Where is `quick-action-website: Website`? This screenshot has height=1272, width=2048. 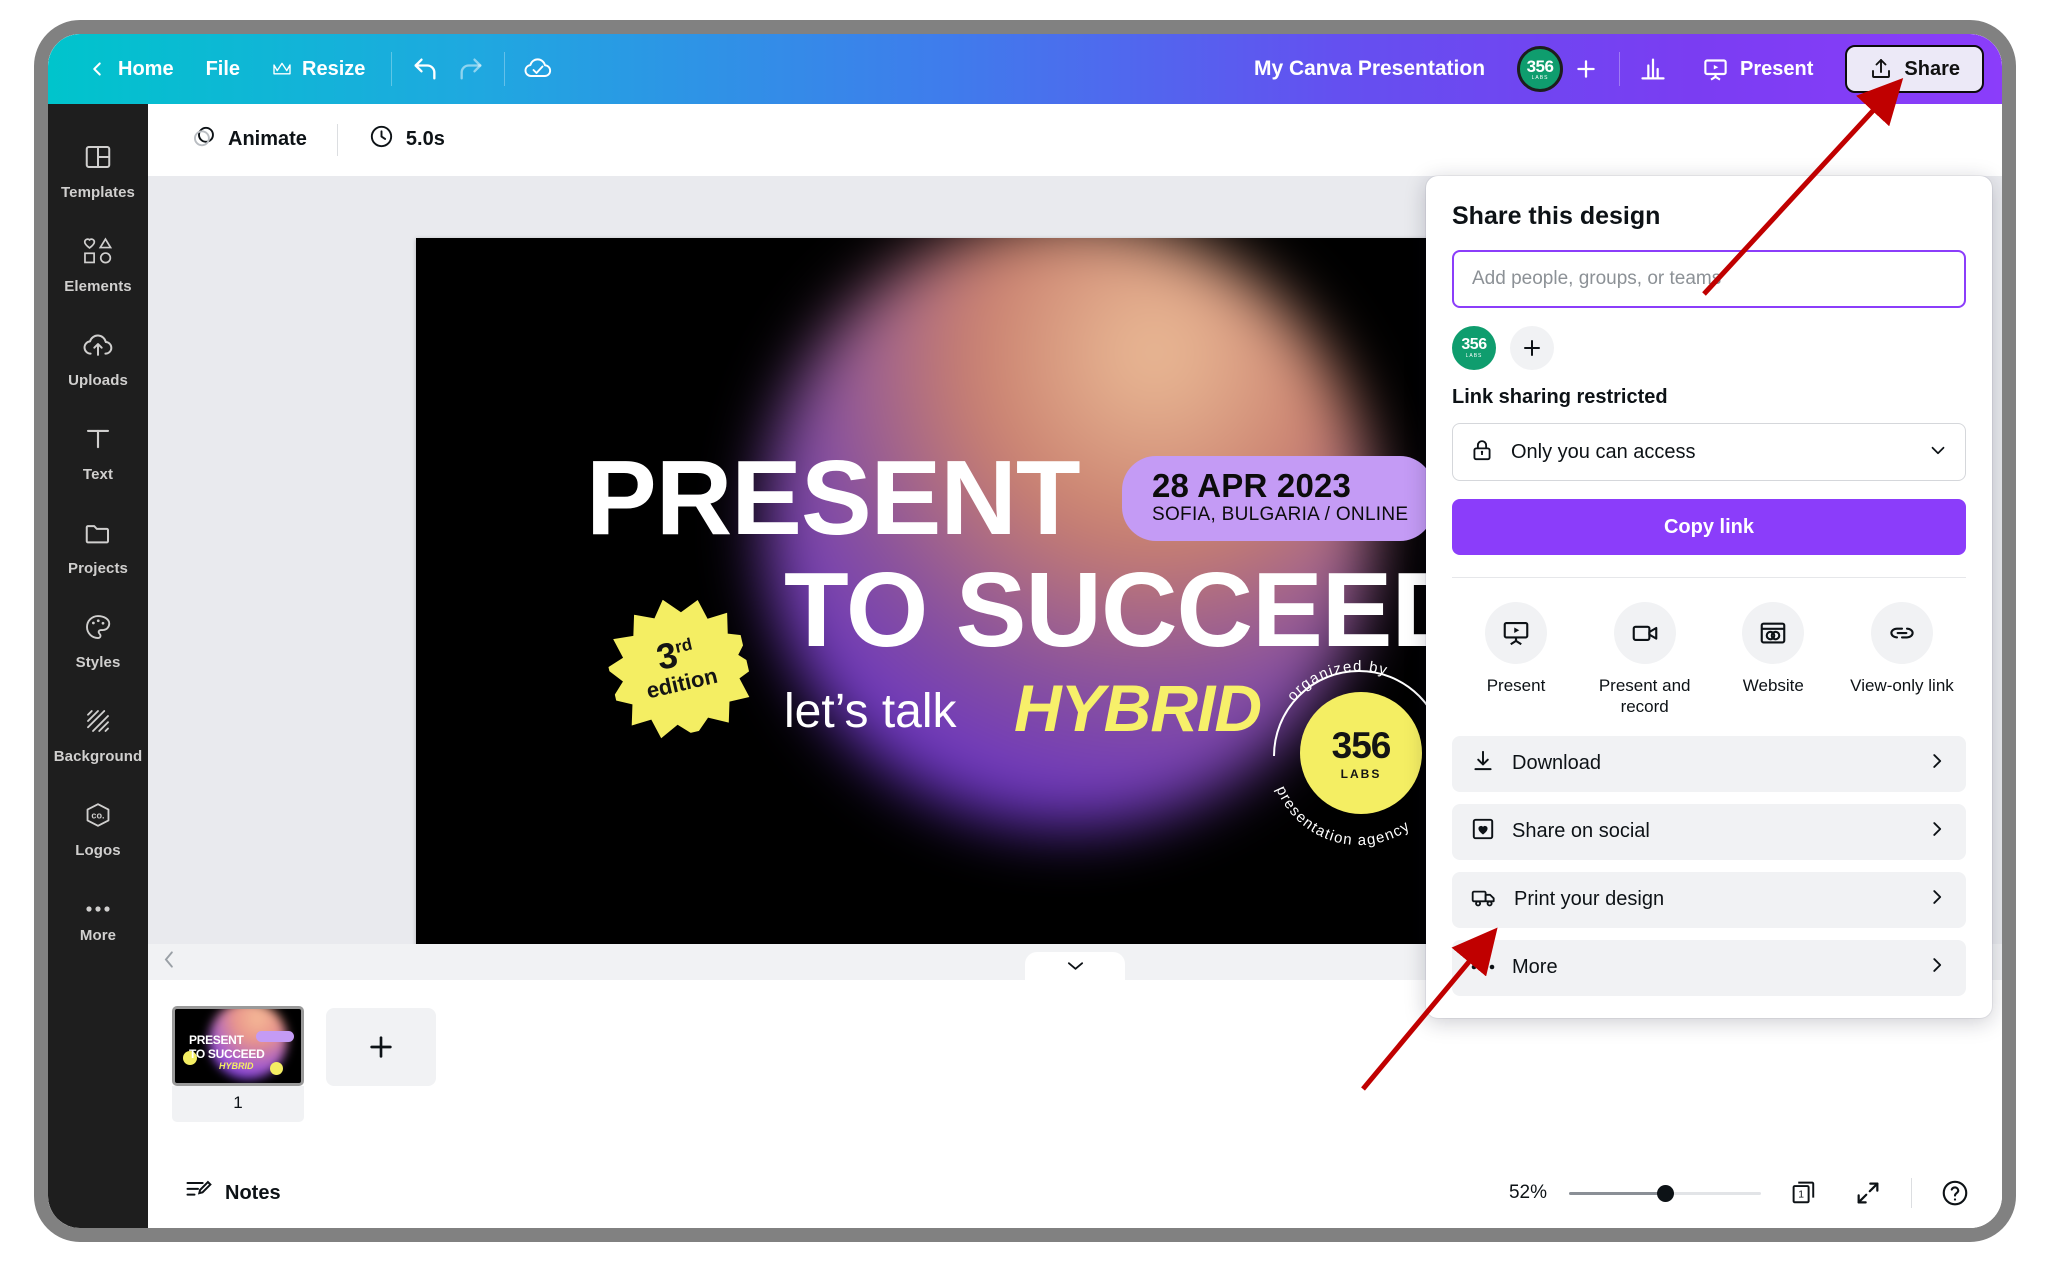
quick-action-website: Website is located at coordinates (1773, 660).